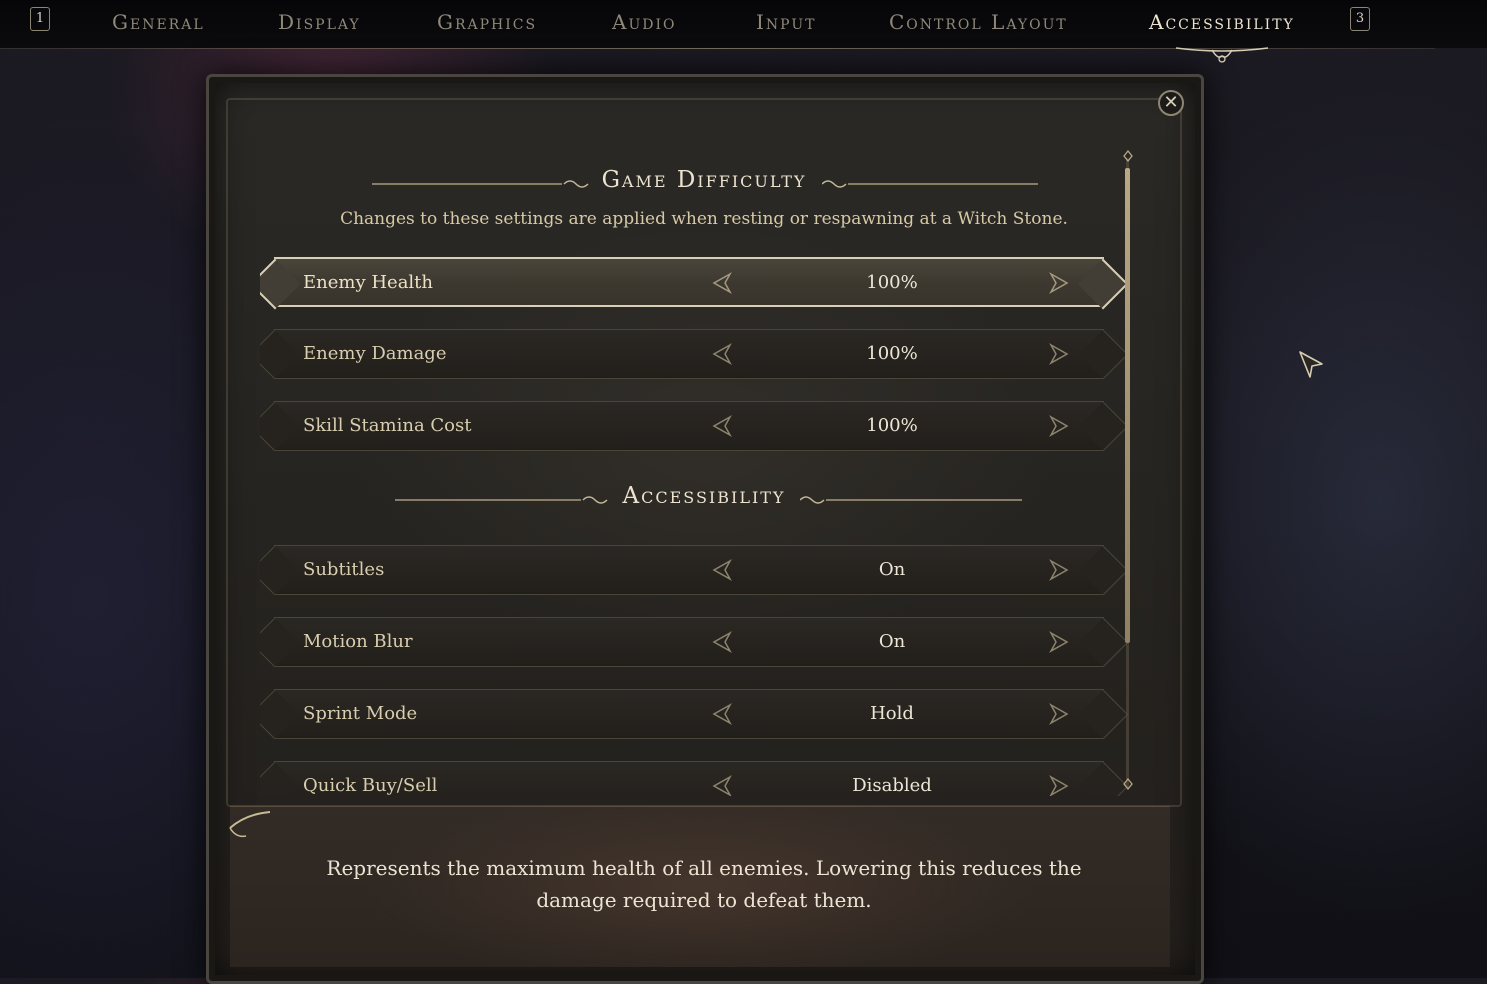  Describe the element at coordinates (1127, 405) in the screenshot. I see `scrollbar-thumb` at that location.